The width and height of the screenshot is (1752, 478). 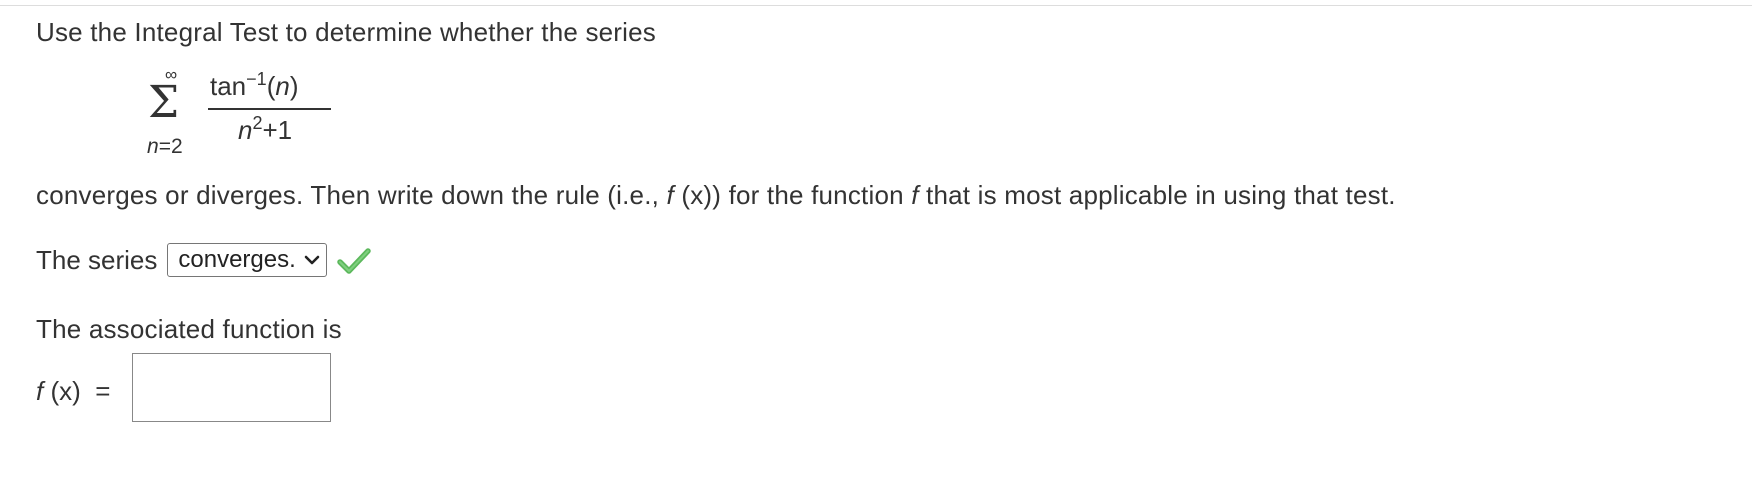 What do you see at coordinates (693, 195) in the screenshot?
I see `instruction-x: (x)` at bounding box center [693, 195].